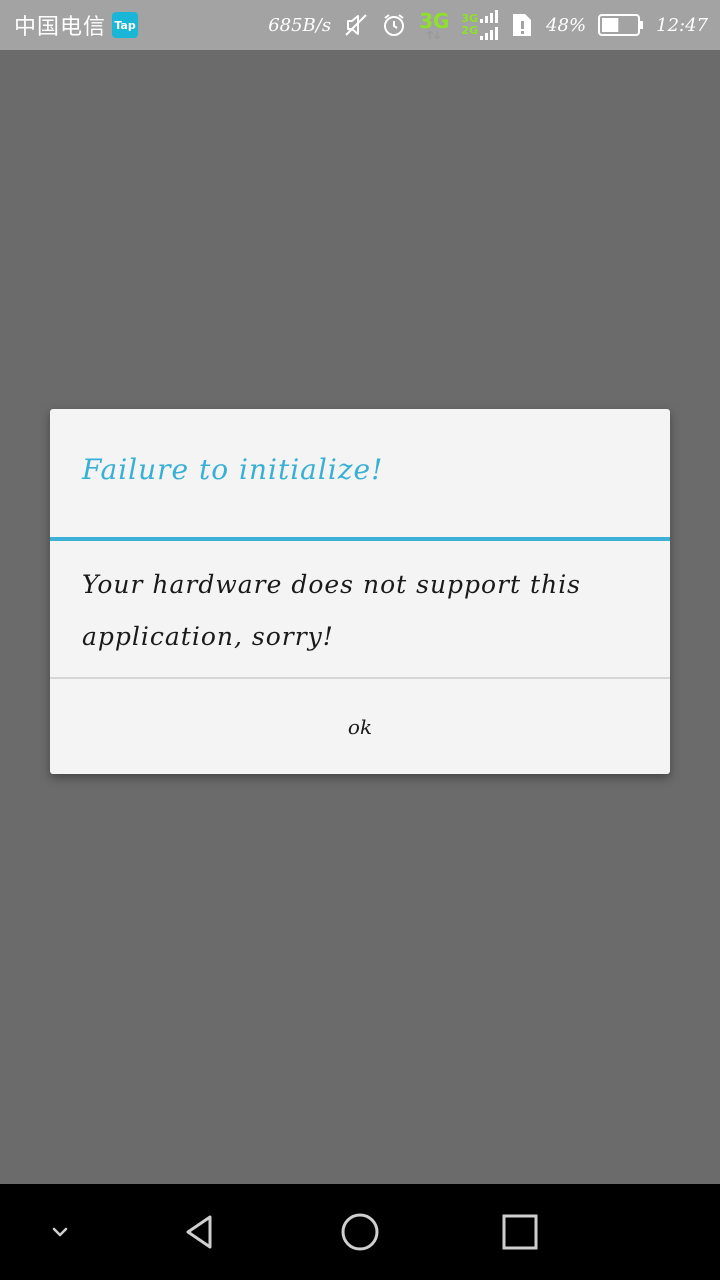 This screenshot has height=1280, width=720. Describe the element at coordinates (360, 726) in the screenshot. I see `ok-button: ok` at that location.